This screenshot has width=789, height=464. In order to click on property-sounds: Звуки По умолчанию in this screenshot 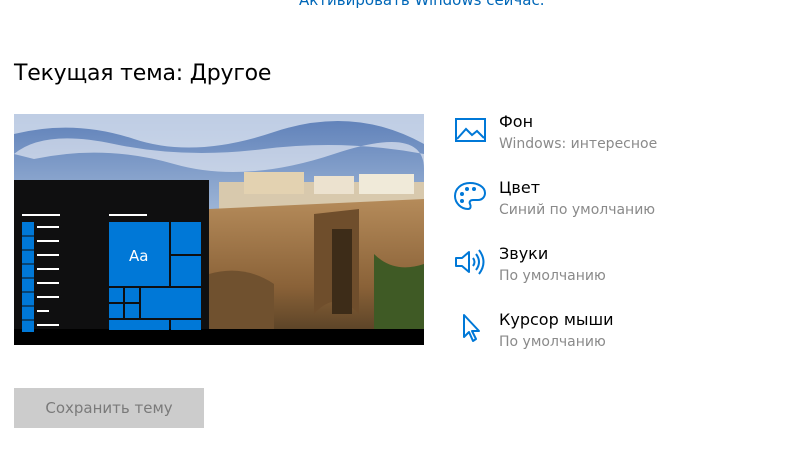, I will do `click(615, 268)`.